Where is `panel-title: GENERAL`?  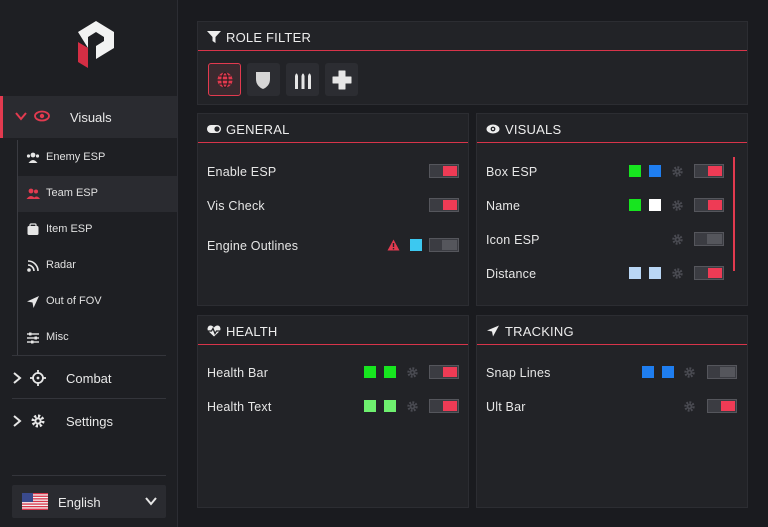 panel-title: GENERAL is located at coordinates (258, 129).